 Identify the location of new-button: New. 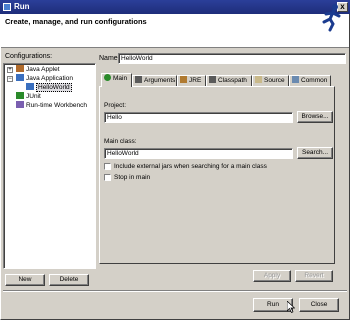
(25, 280).